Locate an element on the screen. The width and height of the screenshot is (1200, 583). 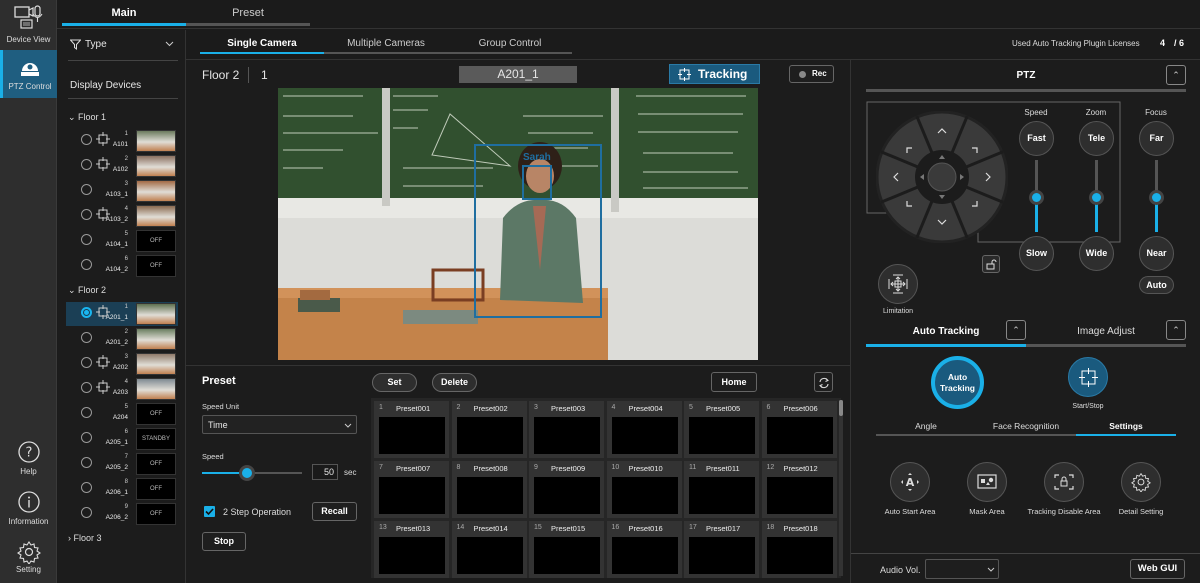
tracking-status-button: Tracking is located at coordinates (714, 74).